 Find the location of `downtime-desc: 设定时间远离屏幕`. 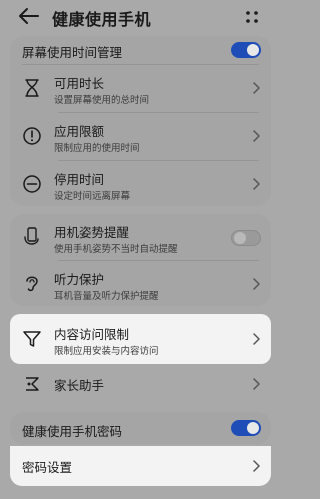

downtime-desc: 设定时间远离屏幕 is located at coordinates (92, 196).